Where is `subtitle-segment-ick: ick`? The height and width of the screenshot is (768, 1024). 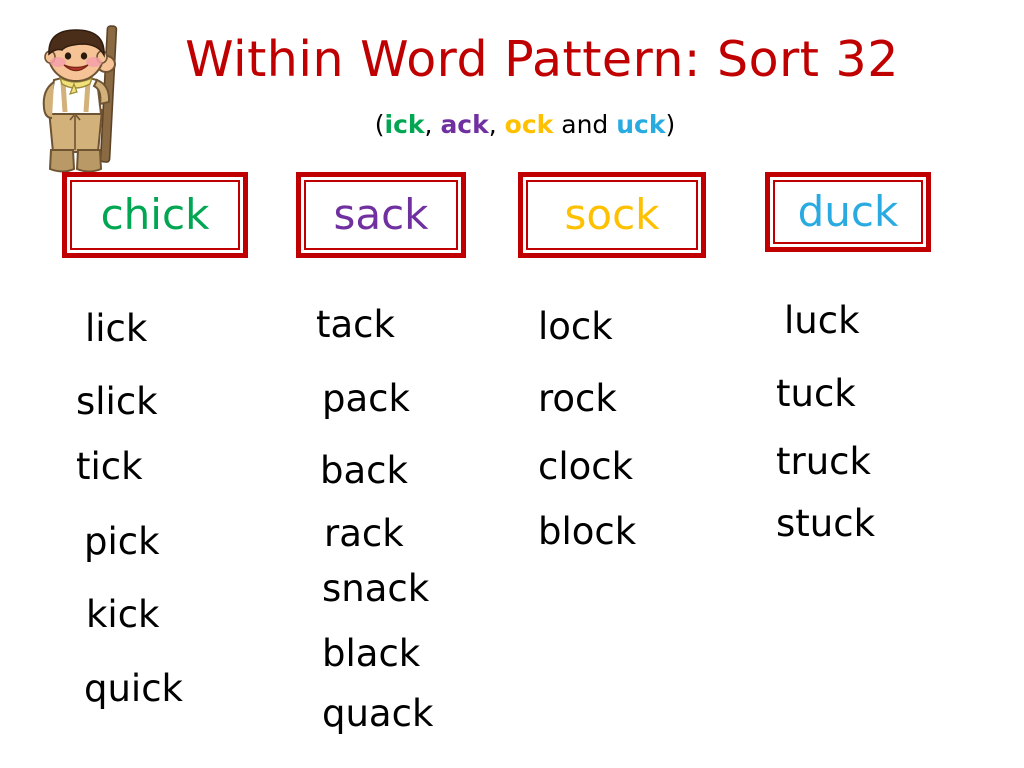
subtitle-segment-ick: ick is located at coordinates (404, 124).